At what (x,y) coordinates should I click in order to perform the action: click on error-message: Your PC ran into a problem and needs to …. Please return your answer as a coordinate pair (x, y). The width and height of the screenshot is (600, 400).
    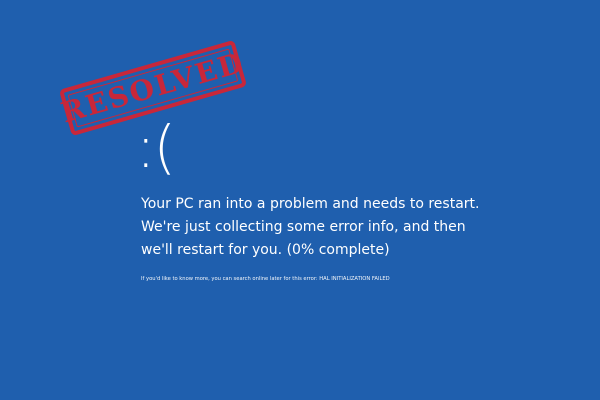
    Looking at the image, I should click on (310, 227).